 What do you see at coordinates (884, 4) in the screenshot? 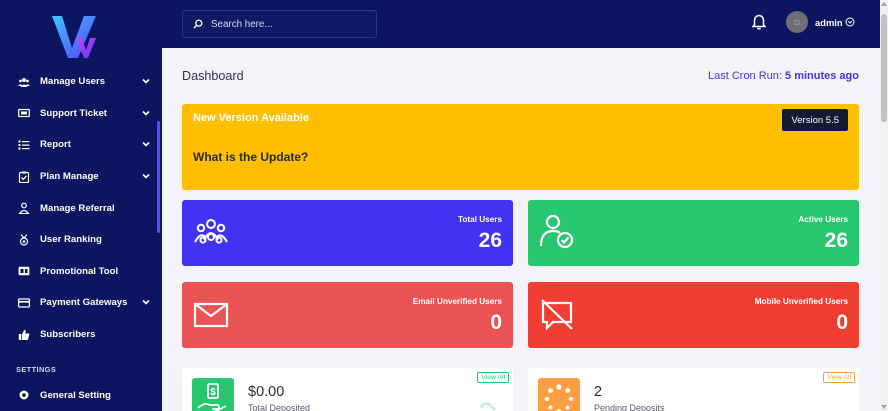
I see `scroll-up-arrow-icon` at bounding box center [884, 4].